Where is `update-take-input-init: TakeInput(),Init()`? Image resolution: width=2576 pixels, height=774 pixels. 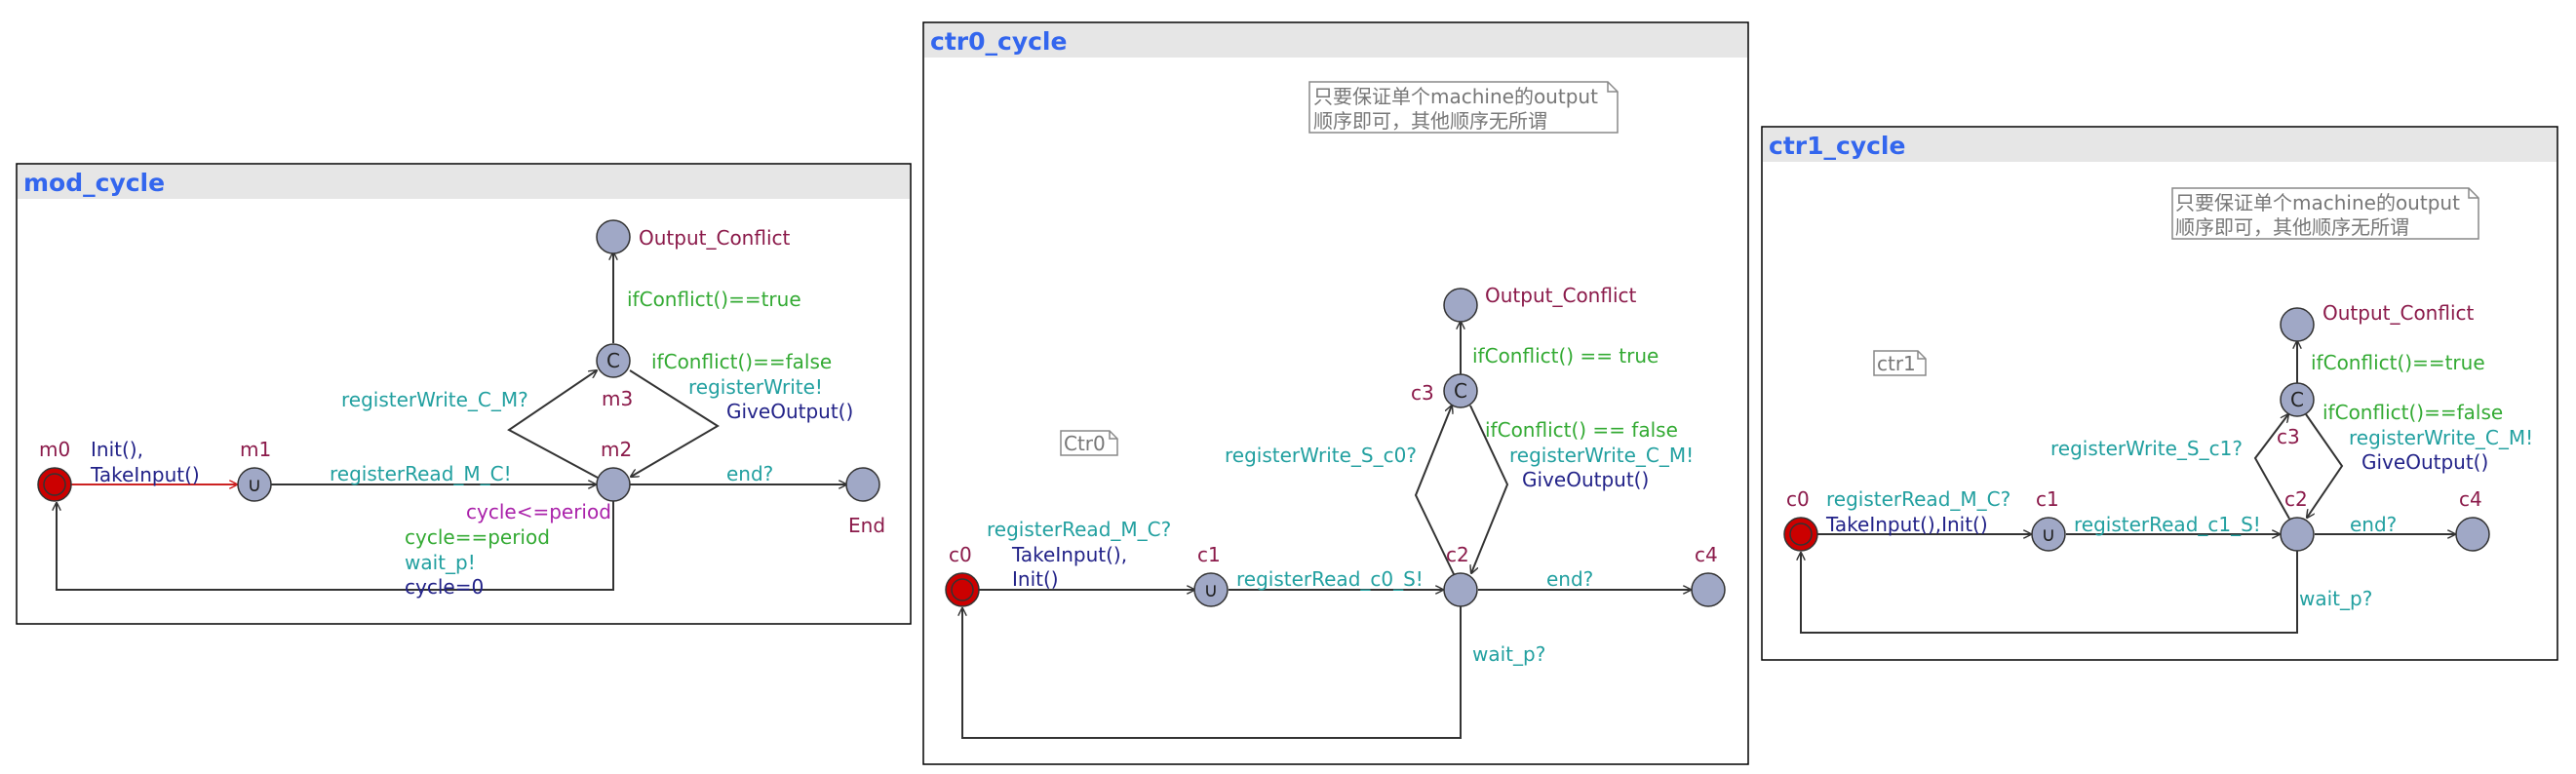
update-take-input-init: TakeInput(),Init() is located at coordinates (1906, 524).